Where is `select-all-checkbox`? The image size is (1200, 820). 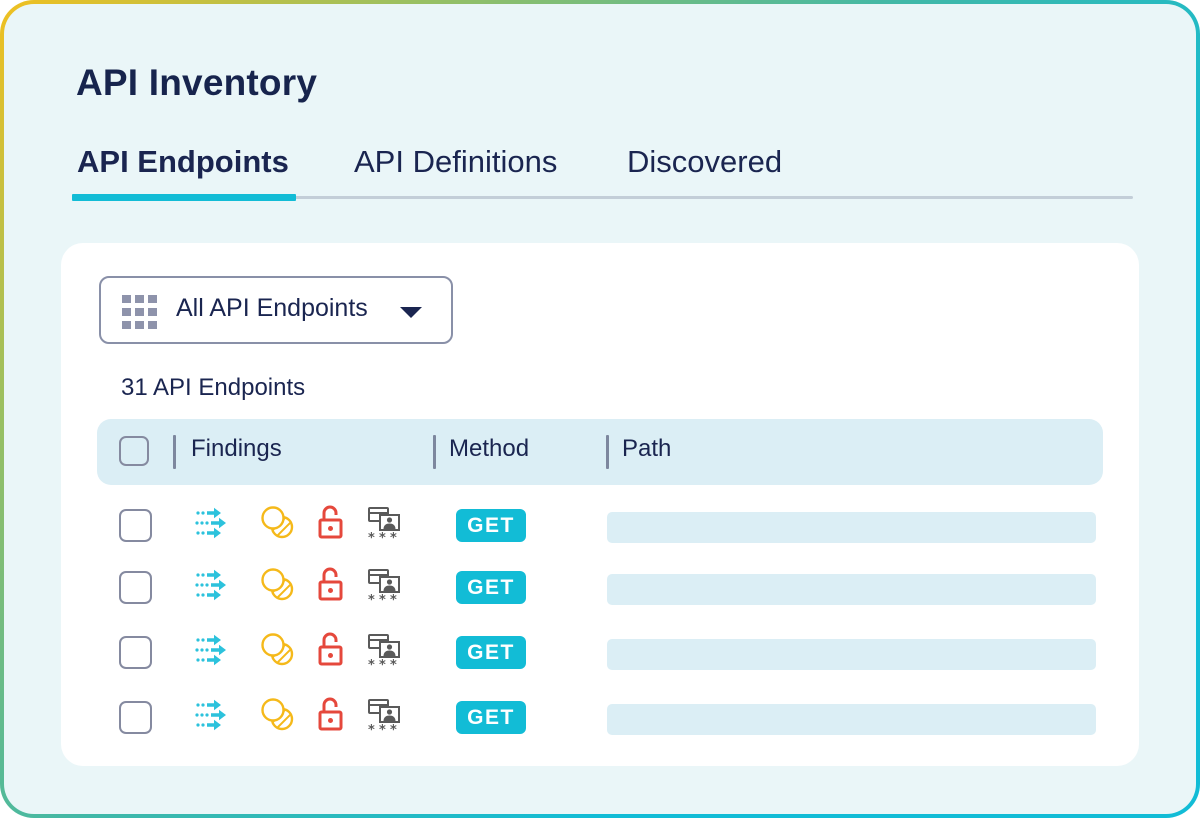 select-all-checkbox is located at coordinates (134, 451).